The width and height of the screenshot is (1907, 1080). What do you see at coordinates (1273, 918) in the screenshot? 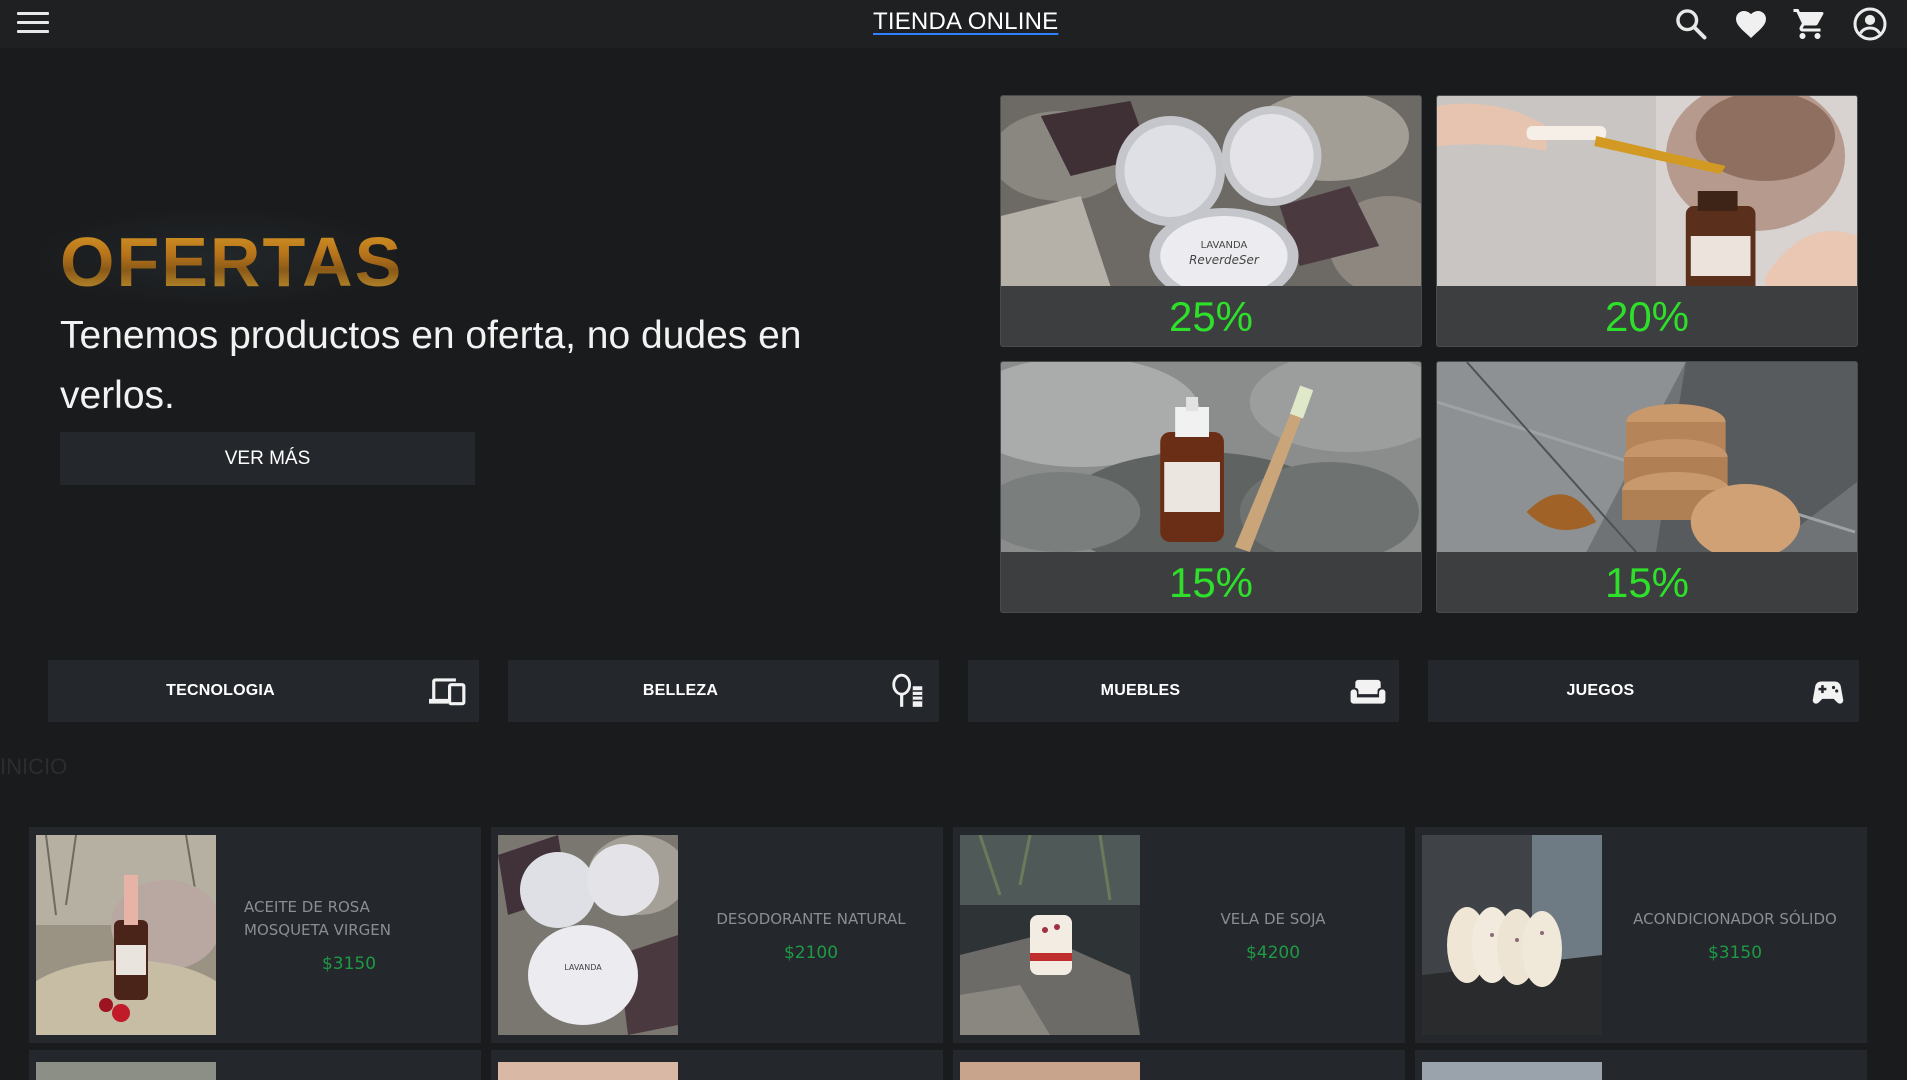
I see `product-name: VELA DE SOJA` at bounding box center [1273, 918].